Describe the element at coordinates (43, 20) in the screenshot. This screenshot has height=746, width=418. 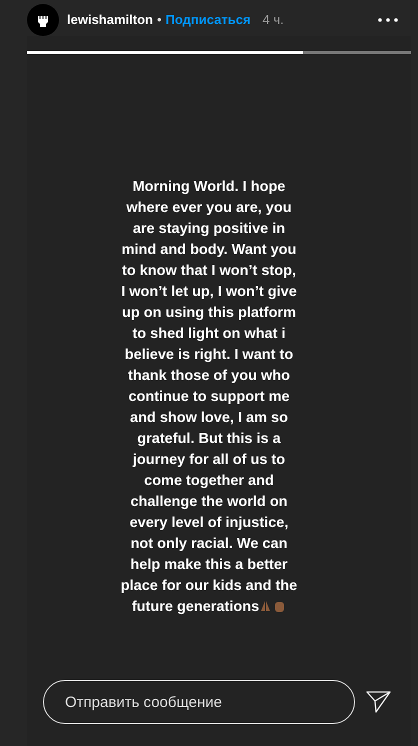
I see `avatar-icon` at that location.